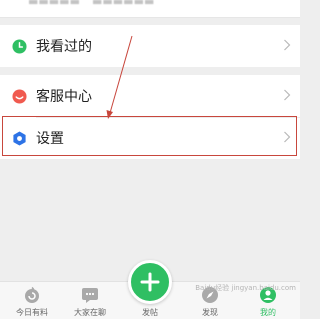 Image resolution: width=320 pixels, height=319 pixels. I want to click on refresh-flame-icon, so click(32, 294).